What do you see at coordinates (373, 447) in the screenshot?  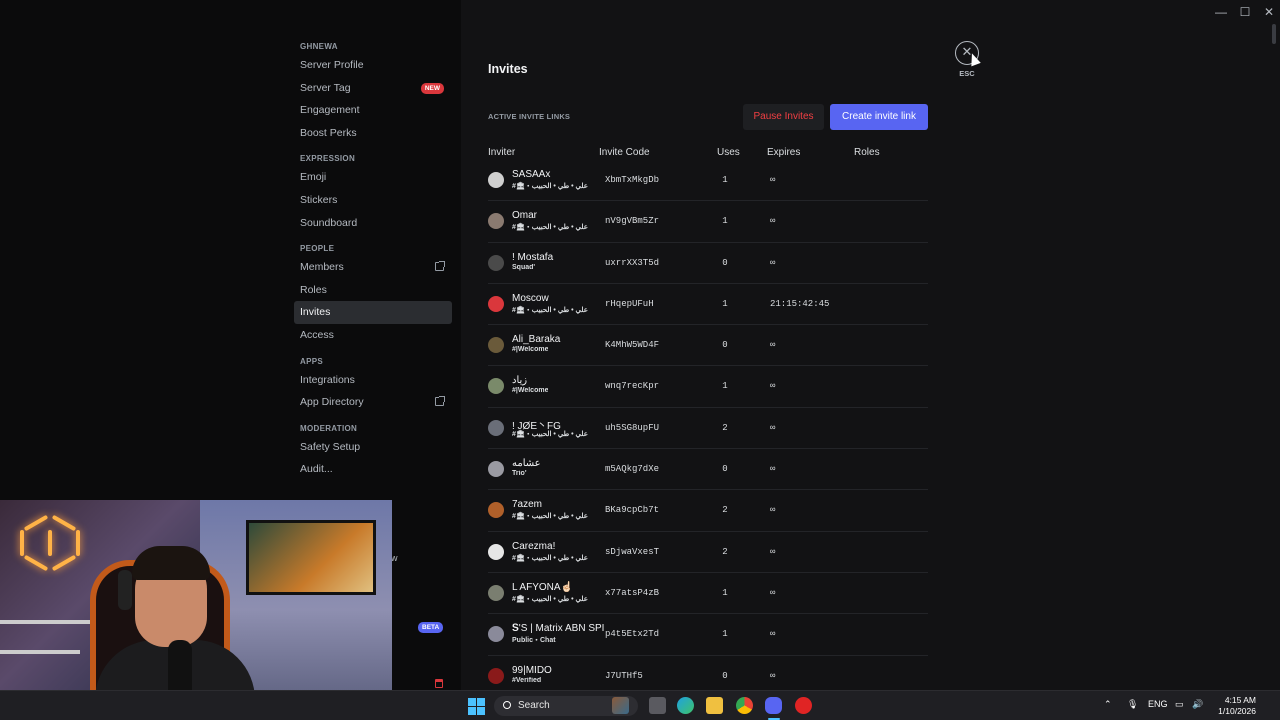 I see `sidebar-item-safety-setup: Safety Setup` at bounding box center [373, 447].